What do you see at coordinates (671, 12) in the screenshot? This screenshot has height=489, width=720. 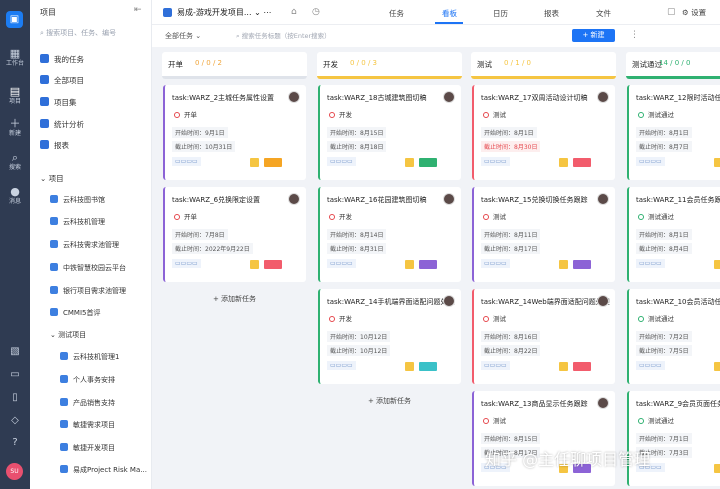 I see `window-icon: ▢` at bounding box center [671, 12].